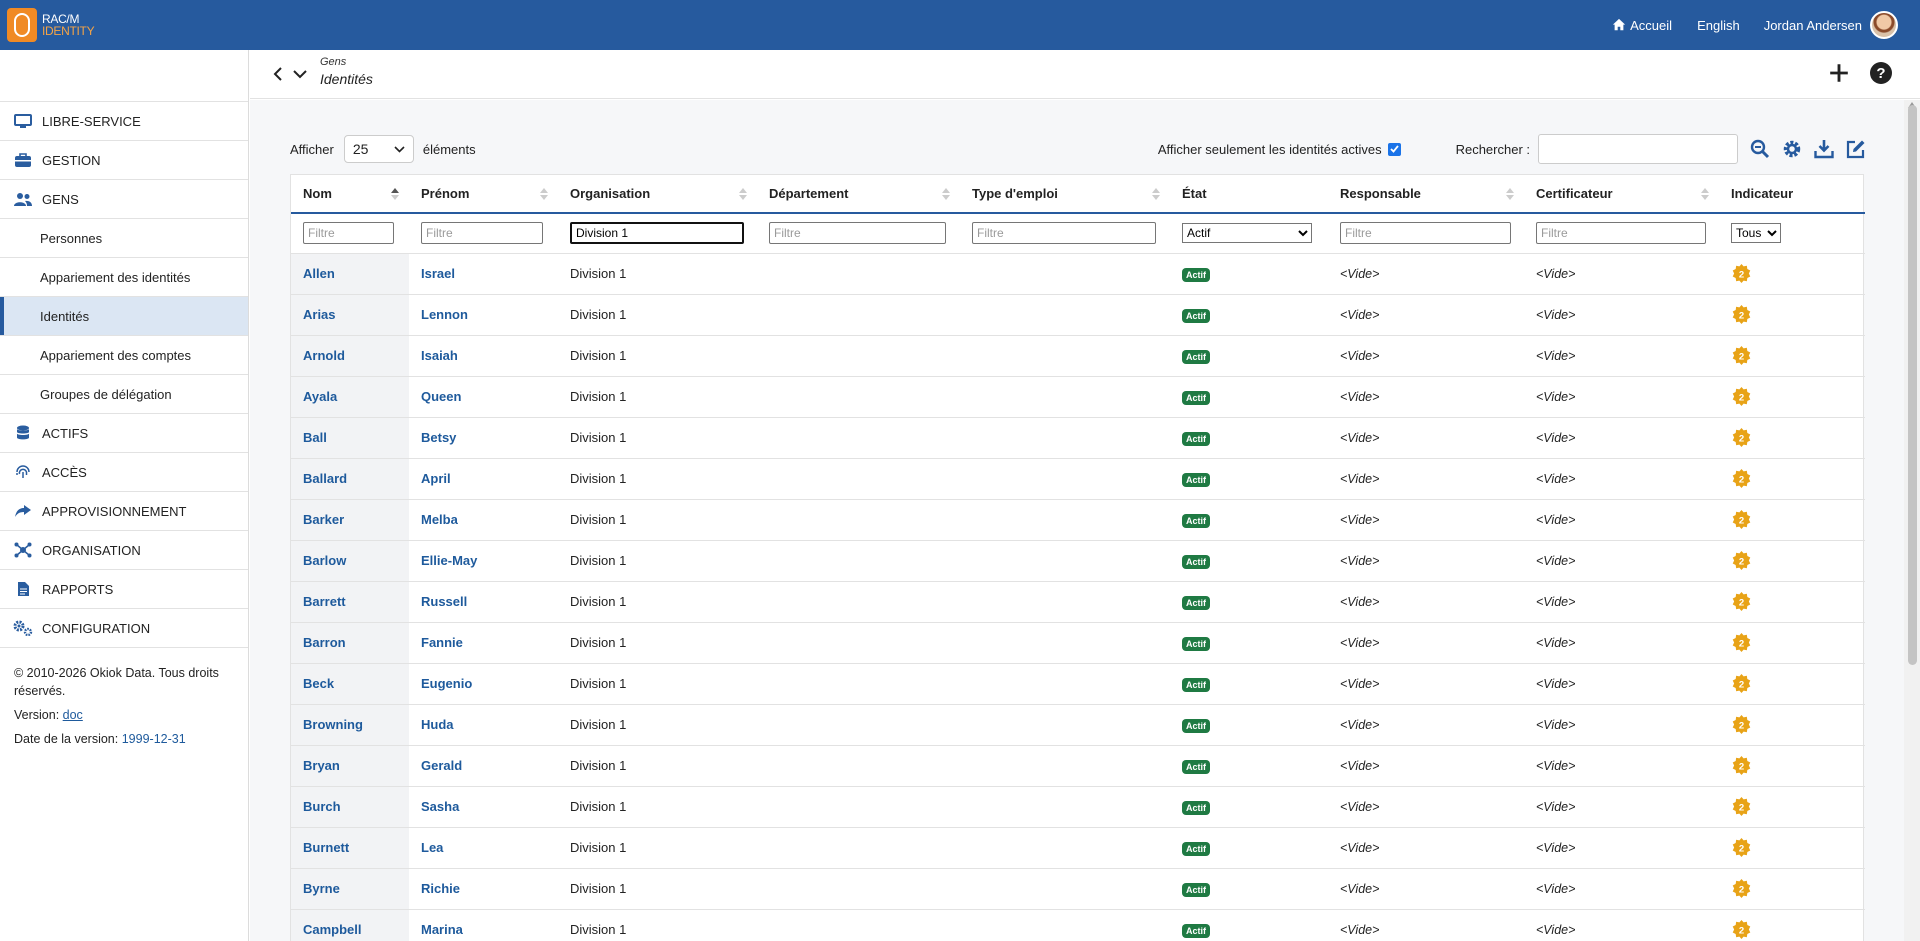  What do you see at coordinates (857, 233) in the screenshot?
I see `filter-departement` at bounding box center [857, 233].